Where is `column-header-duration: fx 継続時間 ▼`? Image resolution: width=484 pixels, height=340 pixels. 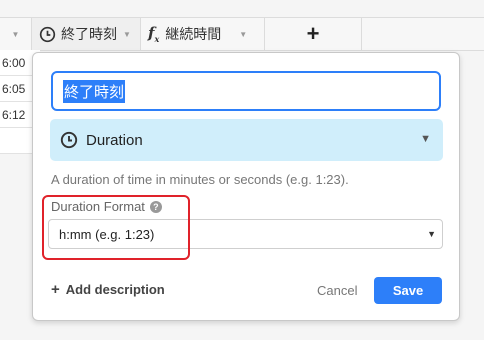 column-header-duration: fx 継続時間 ▼ is located at coordinates (203, 34).